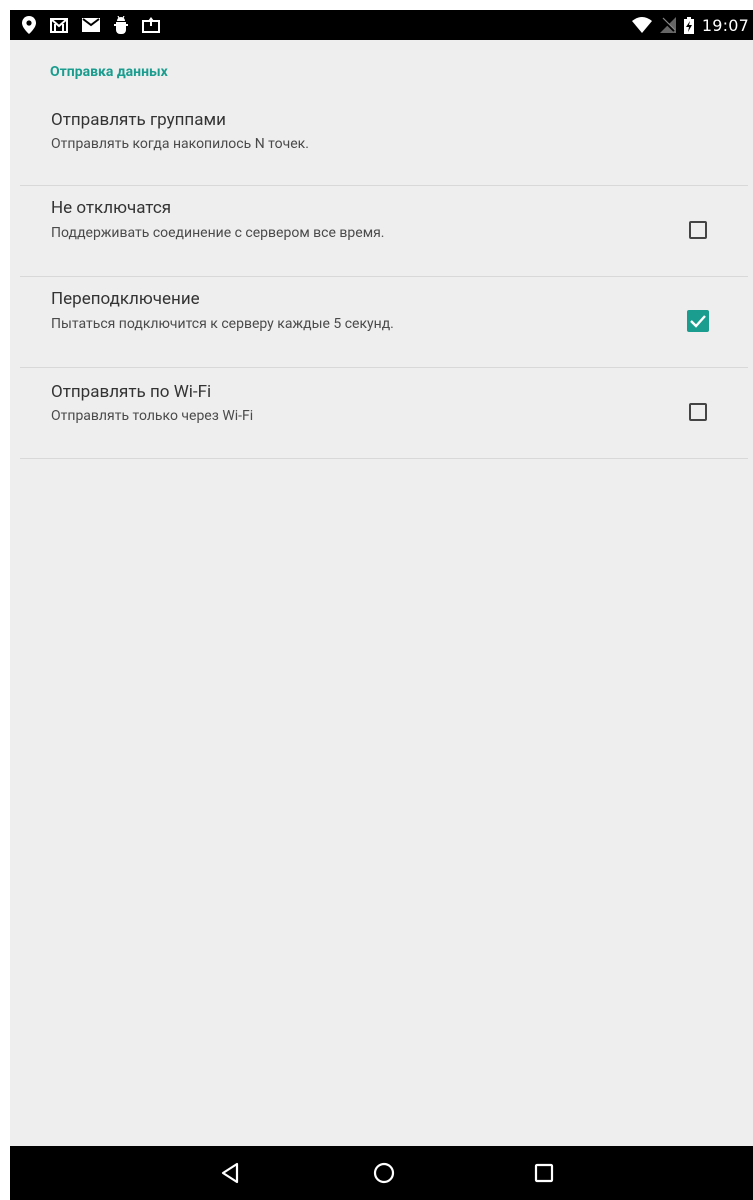 Image resolution: width=753 pixels, height=1200 pixels. Describe the element at coordinates (151, 25) in the screenshot. I see `photo-upload-icon` at that location.